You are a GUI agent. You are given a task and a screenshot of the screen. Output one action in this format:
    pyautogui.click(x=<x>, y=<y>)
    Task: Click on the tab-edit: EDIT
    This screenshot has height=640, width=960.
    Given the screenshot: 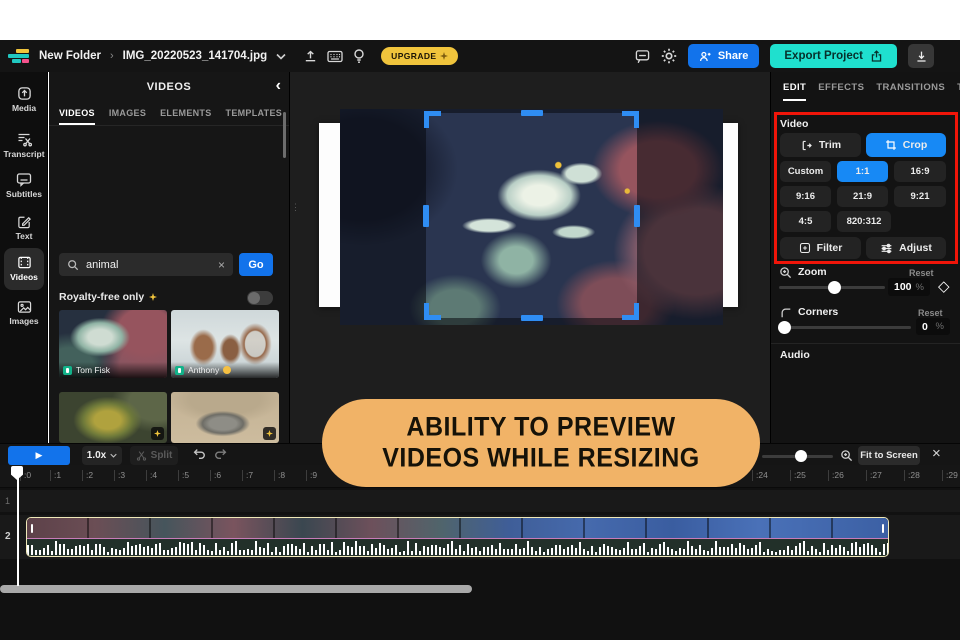 What is the action you would take?
    pyautogui.click(x=795, y=91)
    